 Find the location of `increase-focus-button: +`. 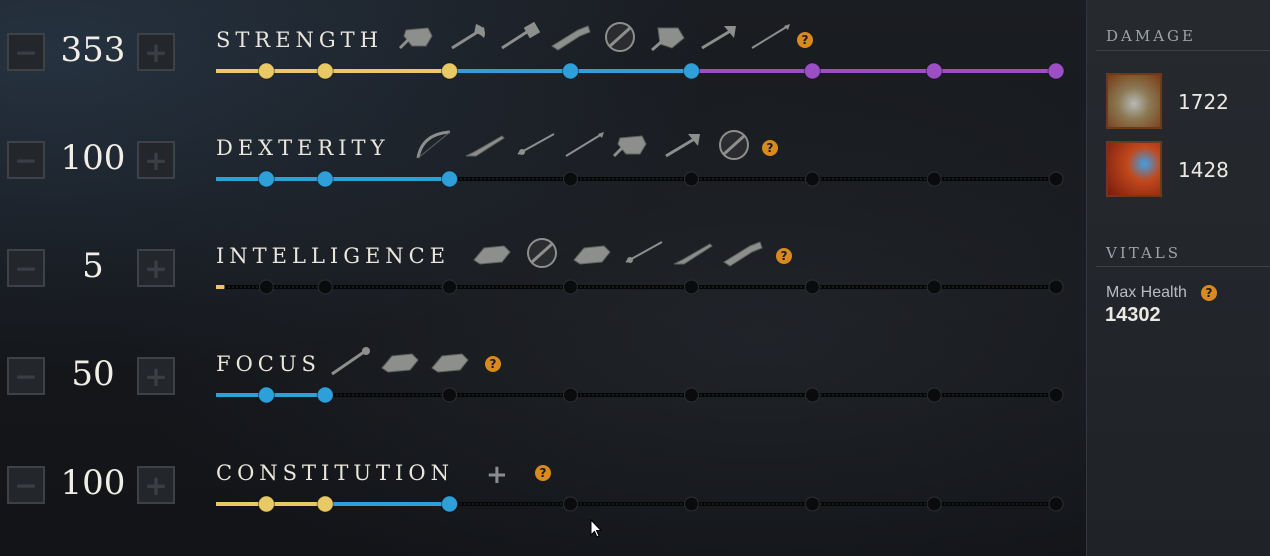

increase-focus-button: + is located at coordinates (156, 376).